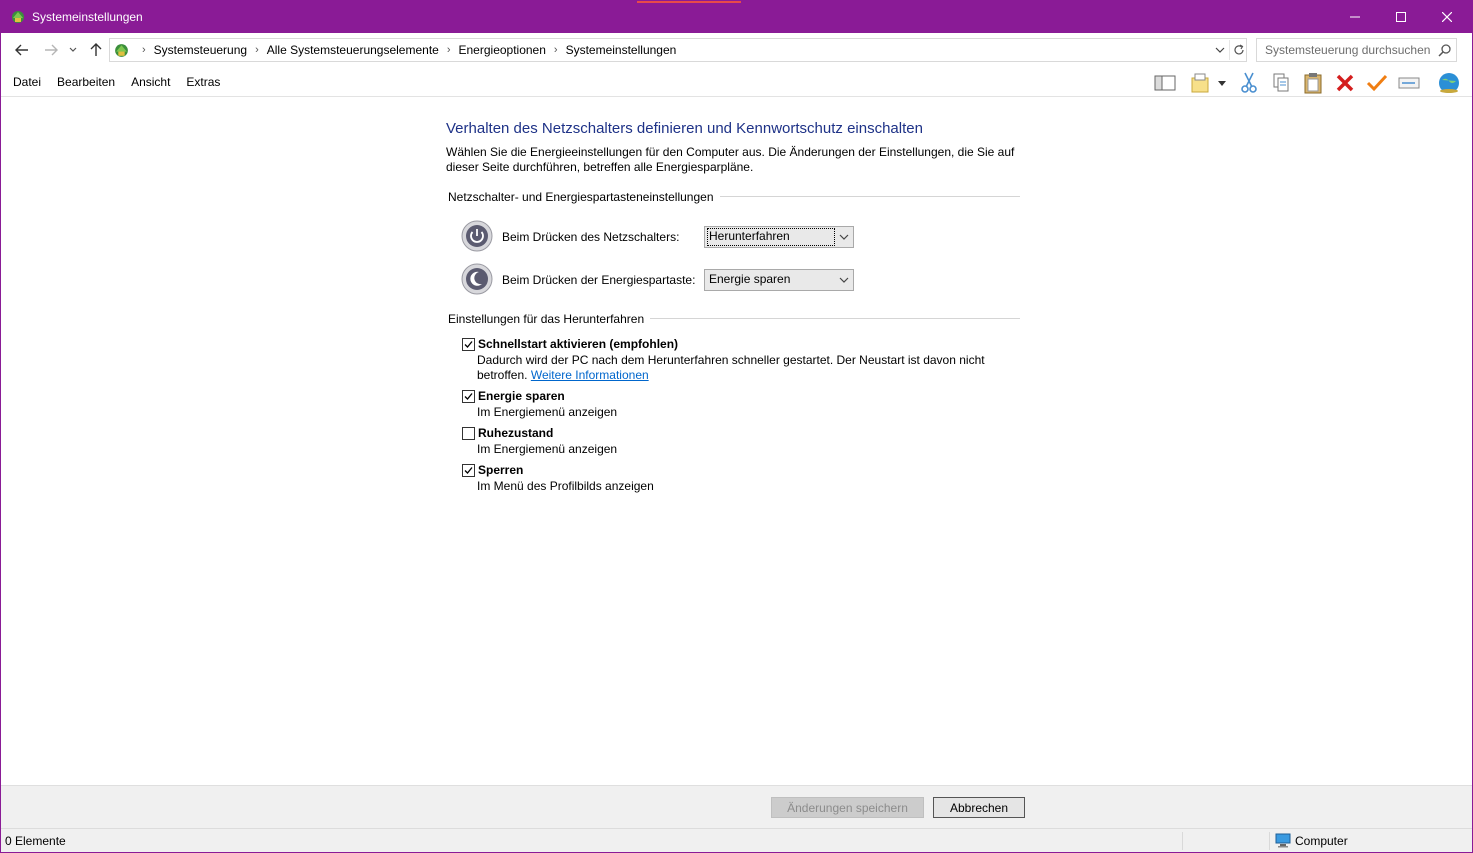  Describe the element at coordinates (549, 319) in the screenshot. I see `group-label-shutdown: Einstellungen für das Herunterfahren` at that location.